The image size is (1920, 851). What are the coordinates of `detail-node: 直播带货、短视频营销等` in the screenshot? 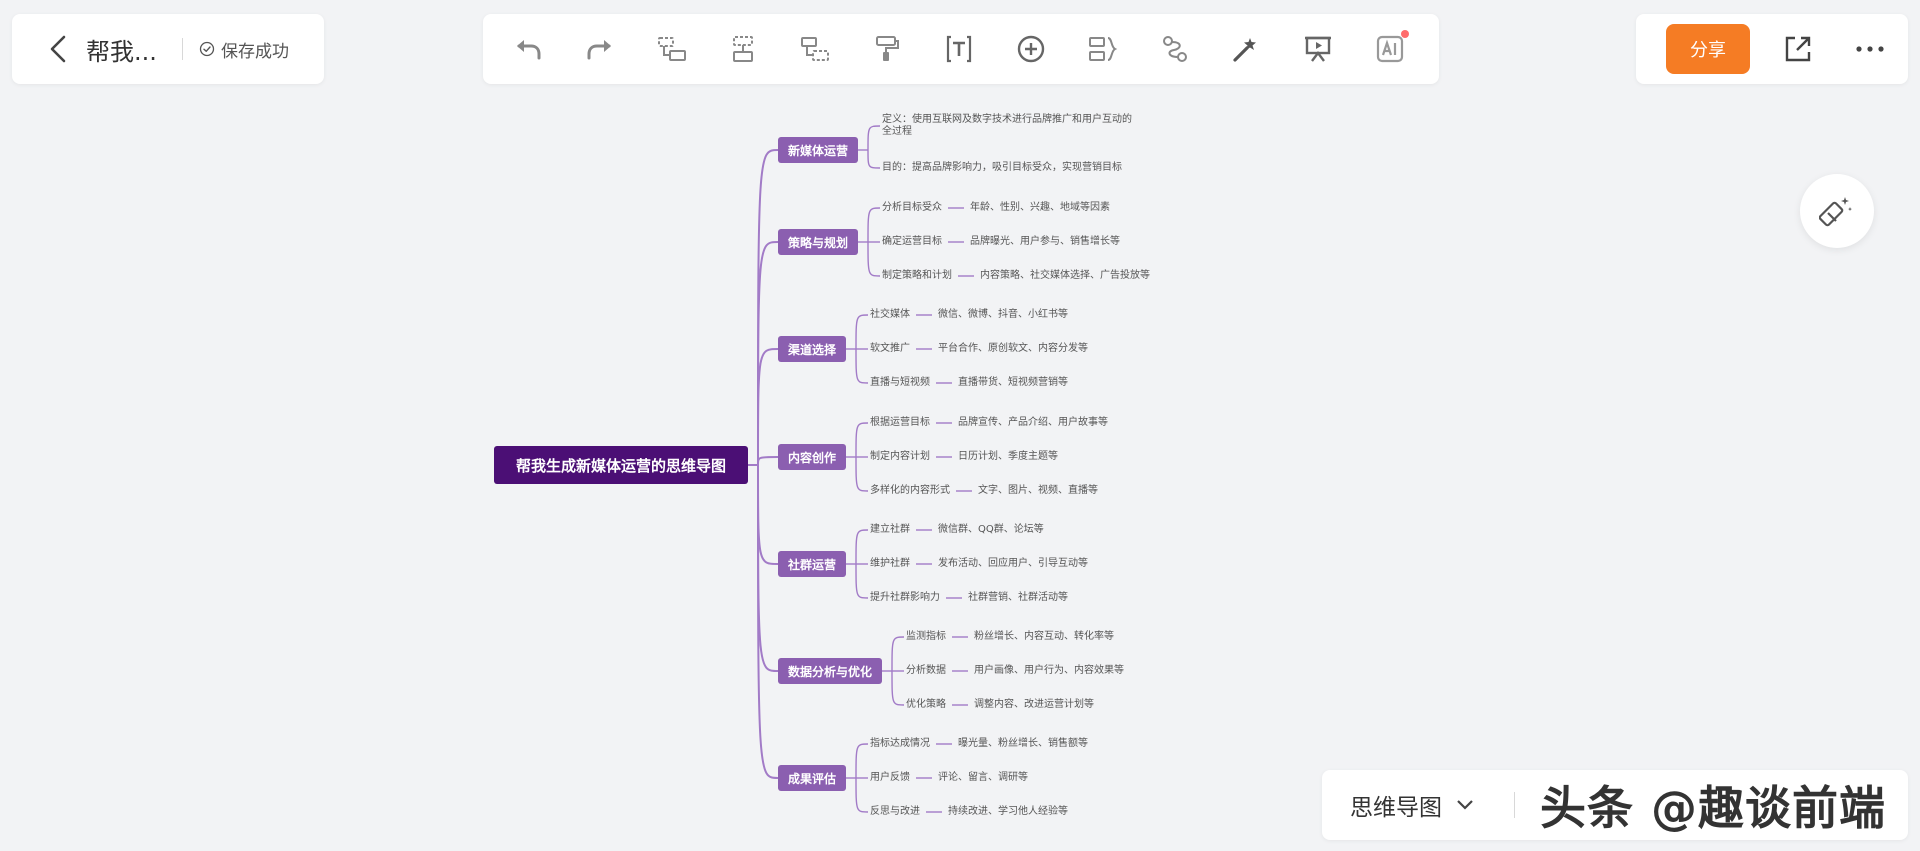 It's located at (1013, 383).